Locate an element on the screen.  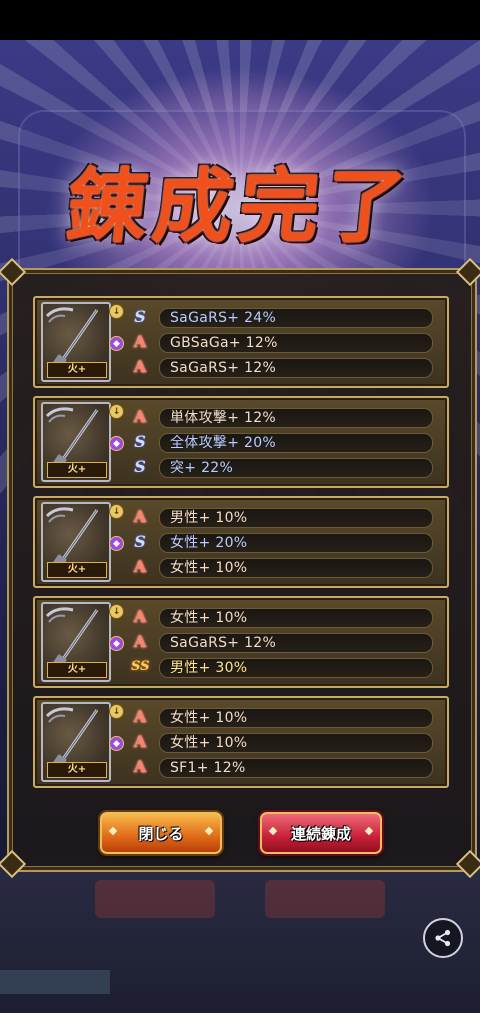
result-card: 火+ ↓ ◆ A 男性+ 10% S 女性+ 20% A 女性+ 10% is located at coordinates (241, 542).